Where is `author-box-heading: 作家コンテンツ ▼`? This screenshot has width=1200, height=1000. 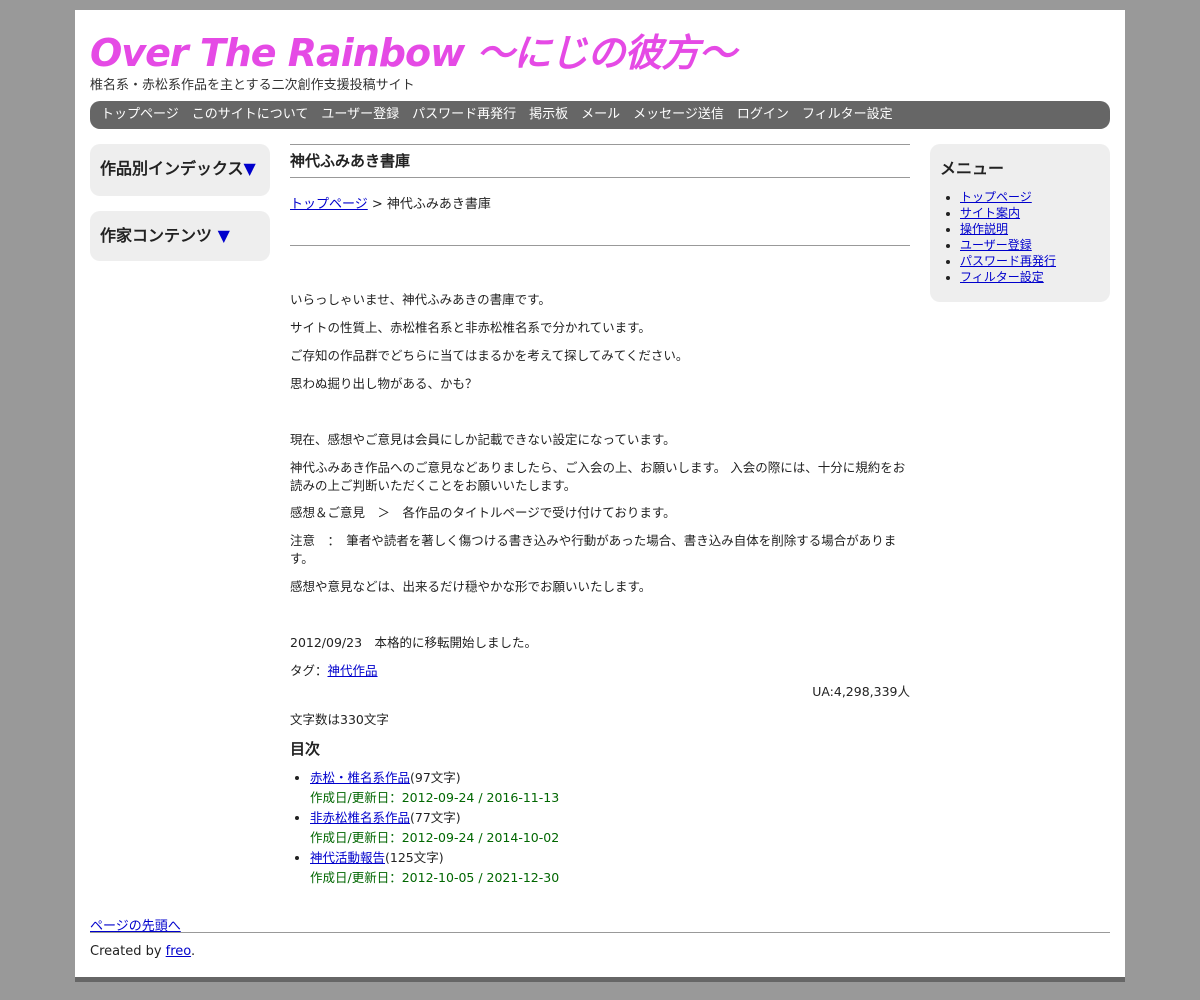
author-box-heading: 作家コンテンツ ▼ is located at coordinates (180, 234).